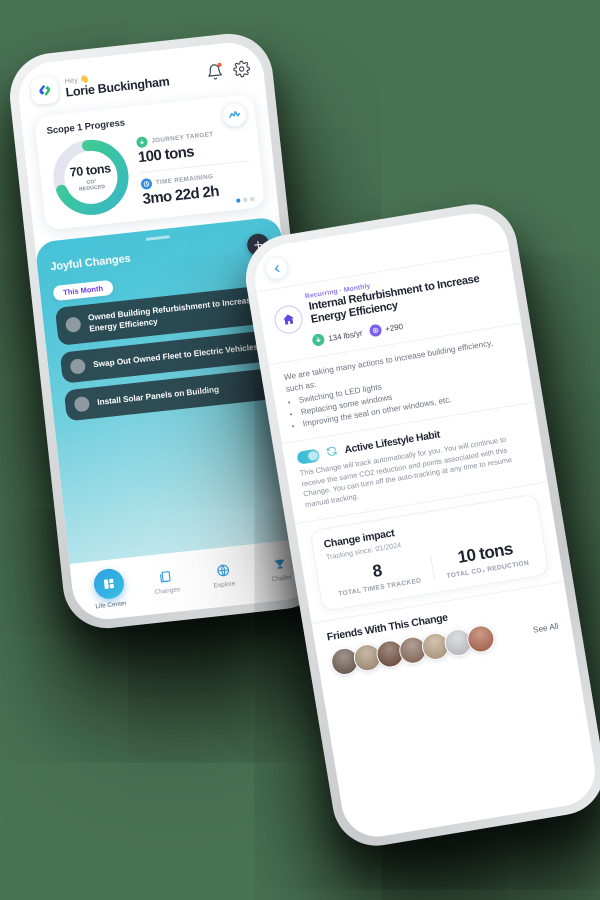 The width and height of the screenshot is (600, 900). What do you see at coordinates (276, 268) in the screenshot?
I see `chevron-left-icon` at bounding box center [276, 268].